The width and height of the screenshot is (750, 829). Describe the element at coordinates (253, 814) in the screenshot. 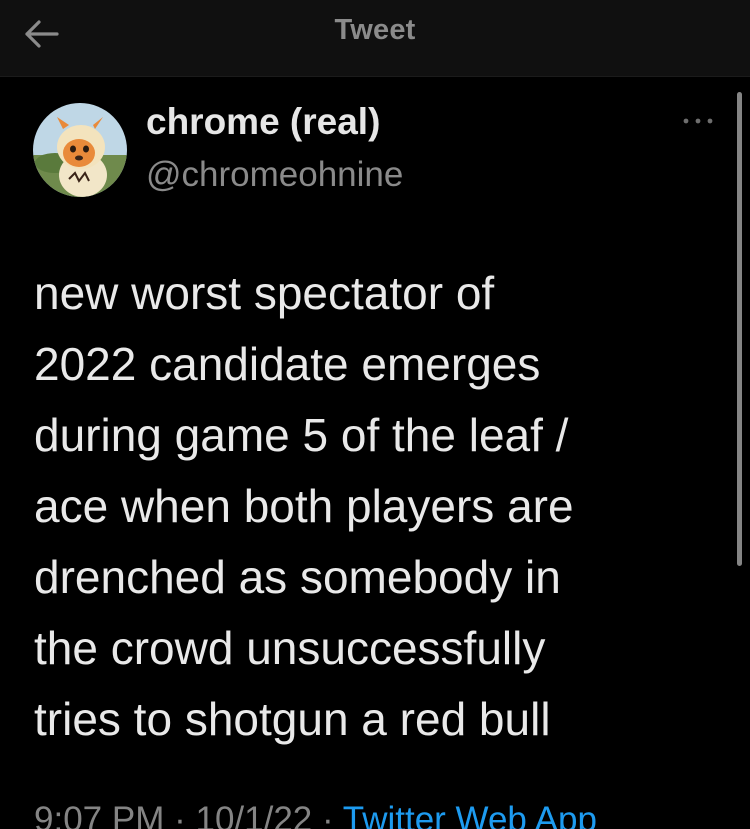

I see `tweet-date: 10/1/22` at that location.